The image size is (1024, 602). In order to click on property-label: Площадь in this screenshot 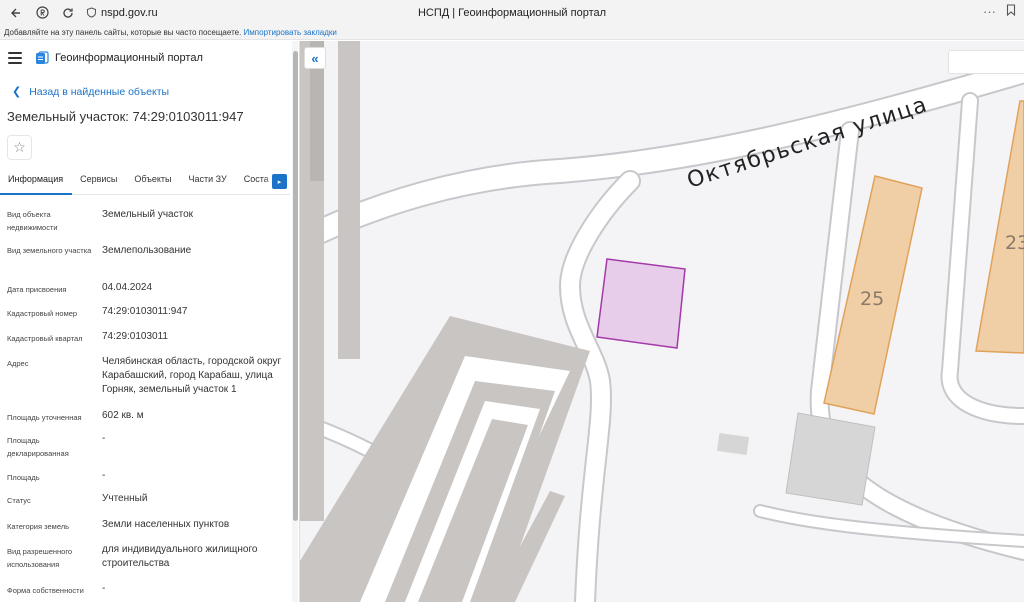, I will do `click(23, 477)`.